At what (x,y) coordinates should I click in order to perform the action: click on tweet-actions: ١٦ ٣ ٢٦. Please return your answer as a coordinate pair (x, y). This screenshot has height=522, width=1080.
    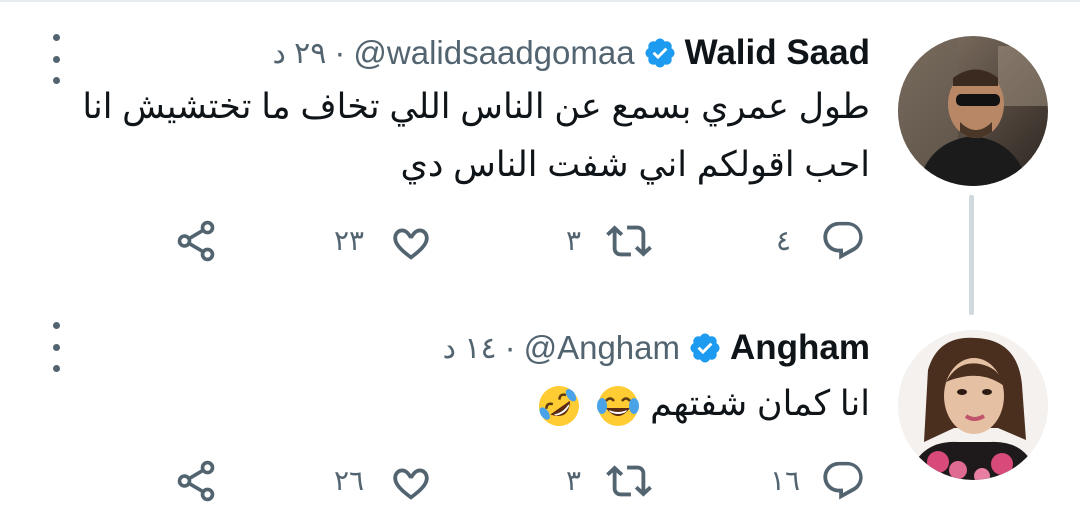
    Looking at the image, I should click on (540, 481).